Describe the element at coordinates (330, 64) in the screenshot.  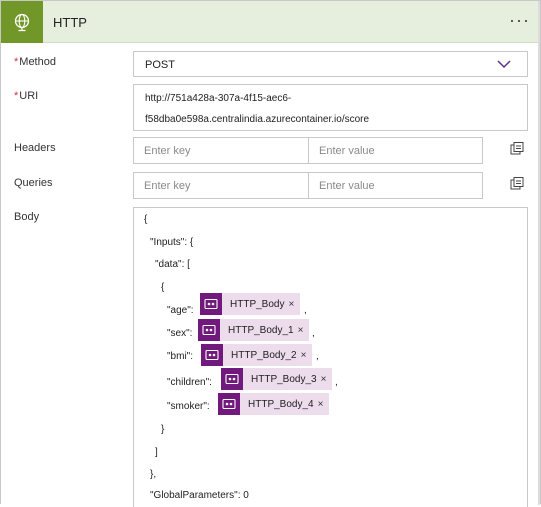
I see `method-dropdown: POST` at that location.